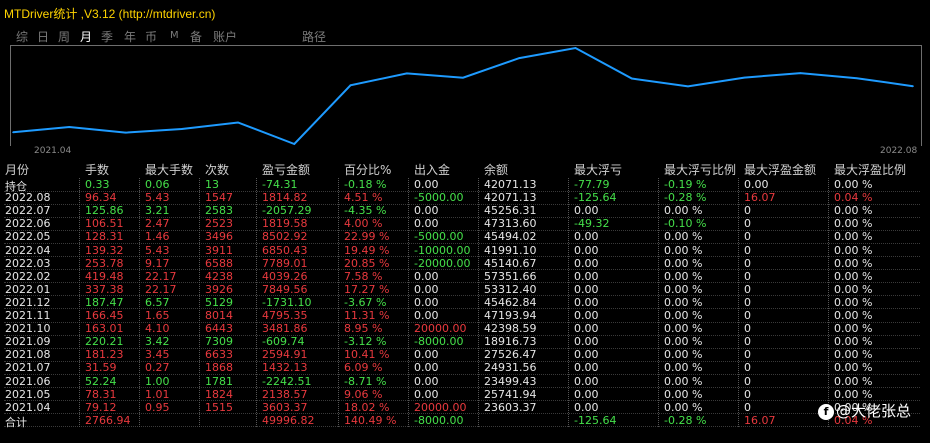 The image size is (930, 443). Describe the element at coordinates (28, 381) in the screenshot. I see `table-cell: 2021.06` at that location.